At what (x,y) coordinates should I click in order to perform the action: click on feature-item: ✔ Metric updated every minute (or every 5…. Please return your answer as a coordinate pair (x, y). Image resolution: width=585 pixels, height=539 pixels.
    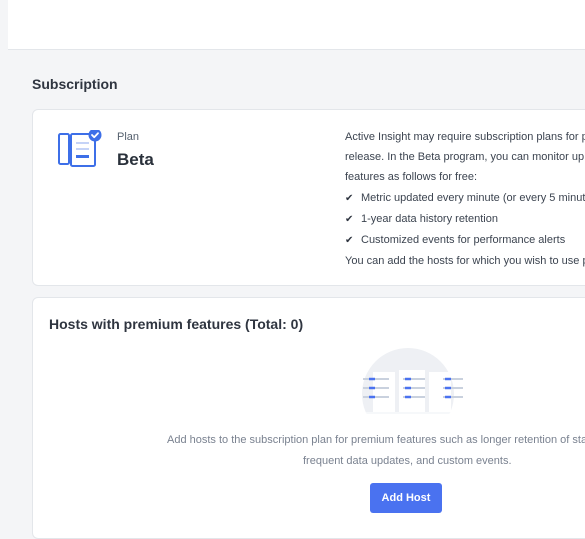
    Looking at the image, I should click on (465, 198).